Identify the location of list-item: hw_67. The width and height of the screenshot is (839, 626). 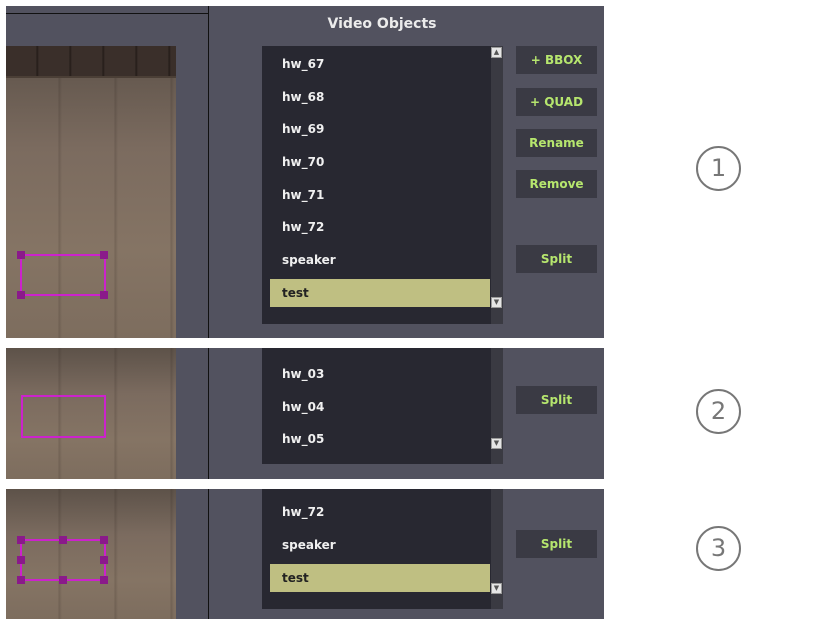
(380, 64).